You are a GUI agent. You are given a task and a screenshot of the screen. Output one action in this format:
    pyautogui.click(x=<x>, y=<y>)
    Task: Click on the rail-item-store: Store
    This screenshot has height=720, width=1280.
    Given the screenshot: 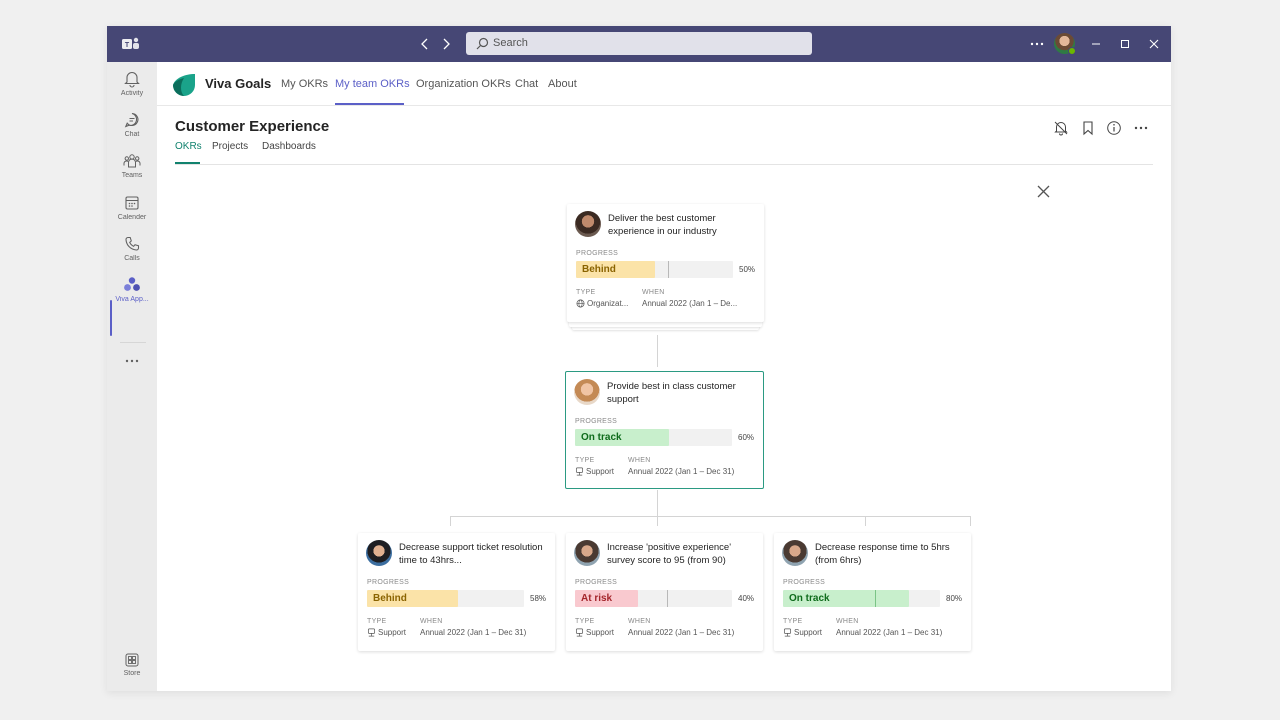 What is the action you would take?
    pyautogui.click(x=132, y=671)
    